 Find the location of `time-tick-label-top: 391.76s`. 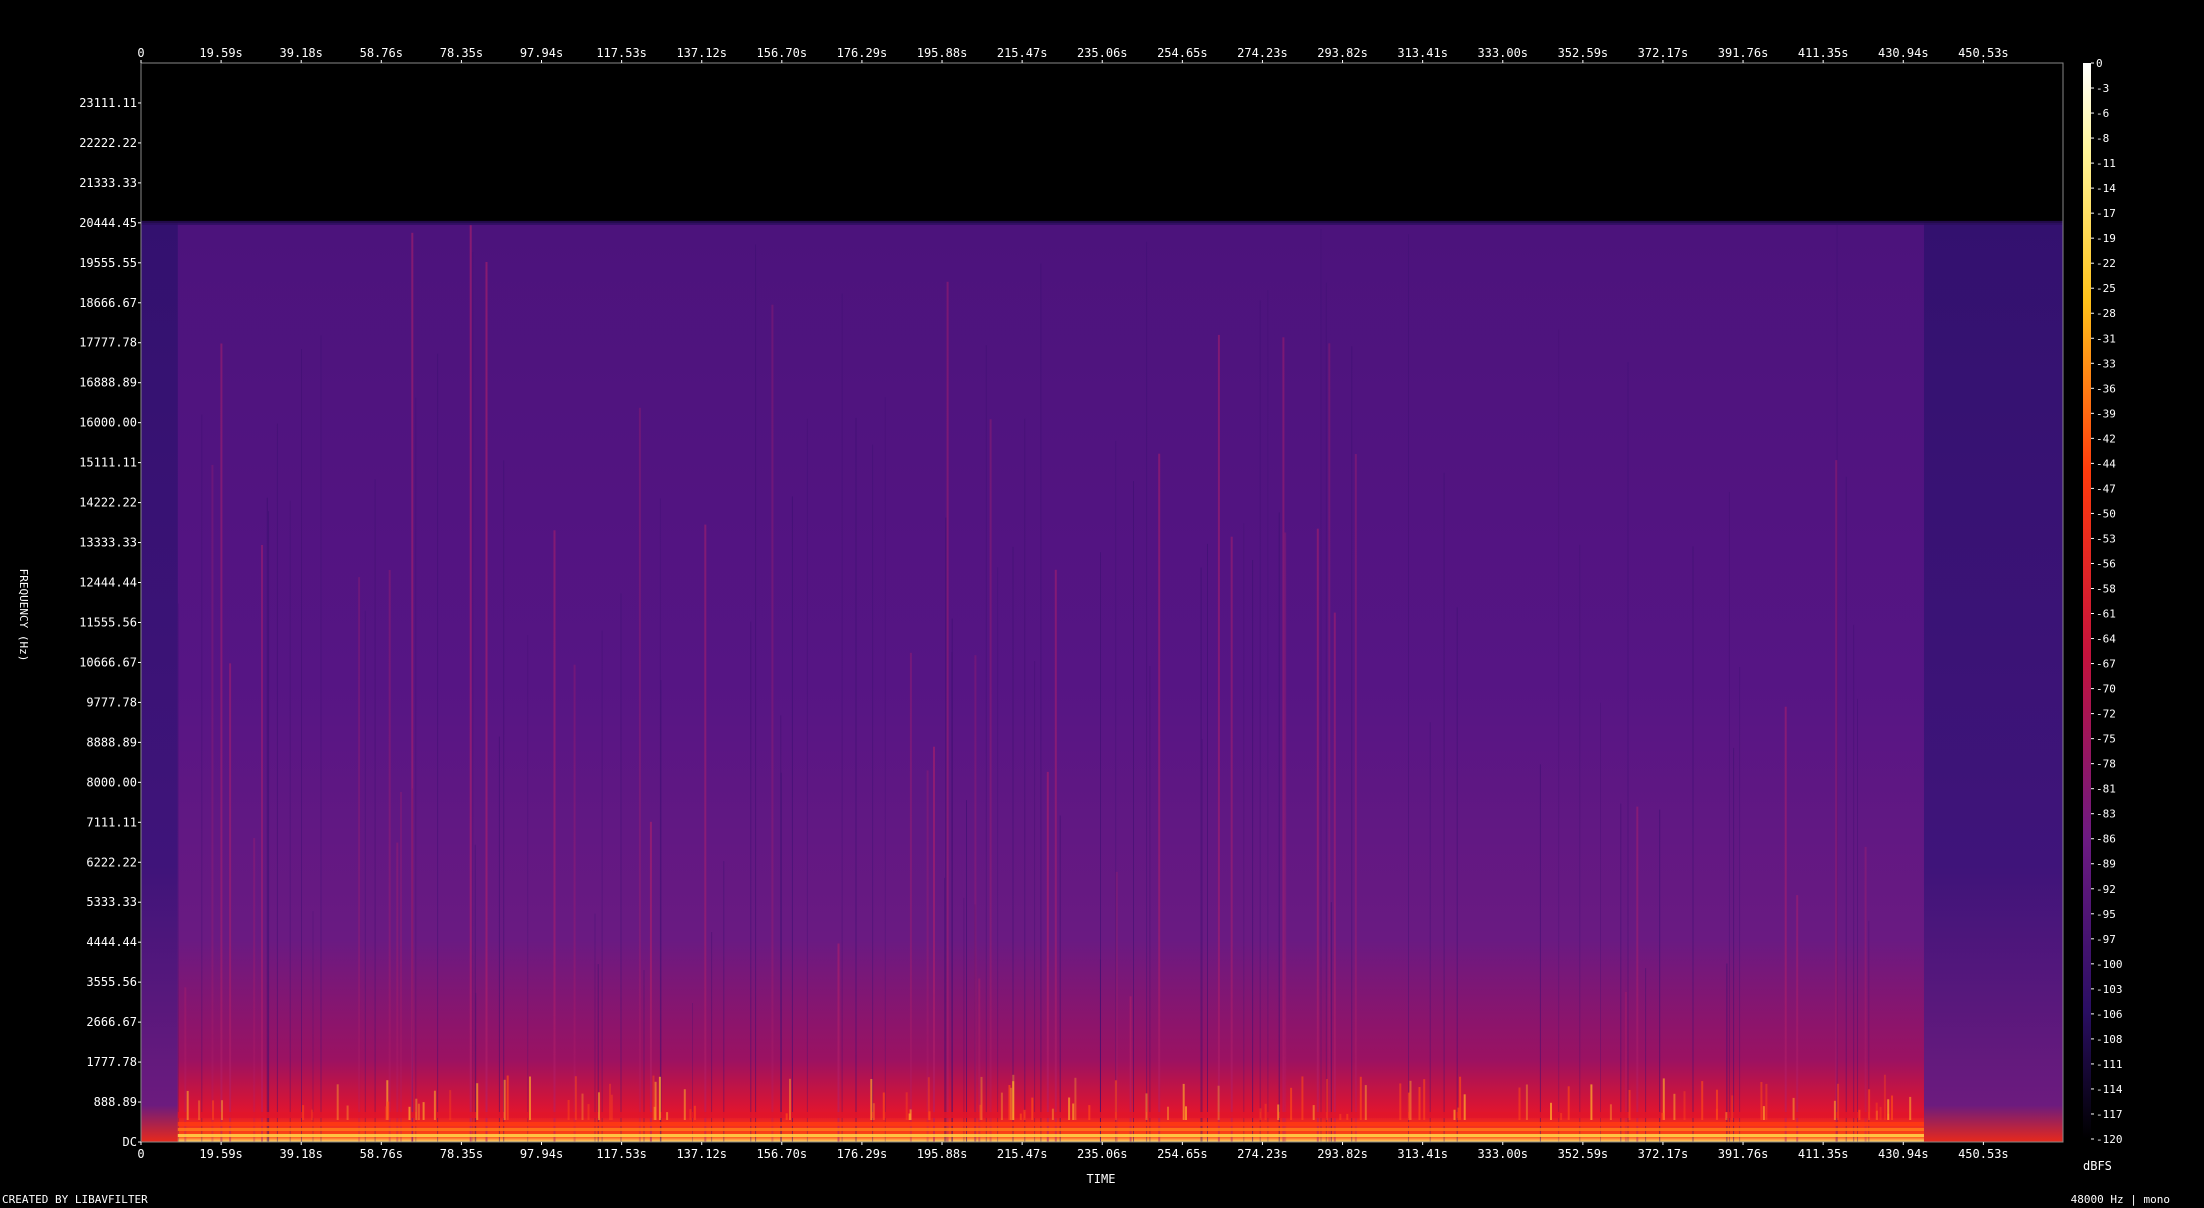

time-tick-label-top: 391.76s is located at coordinates (1743, 53).